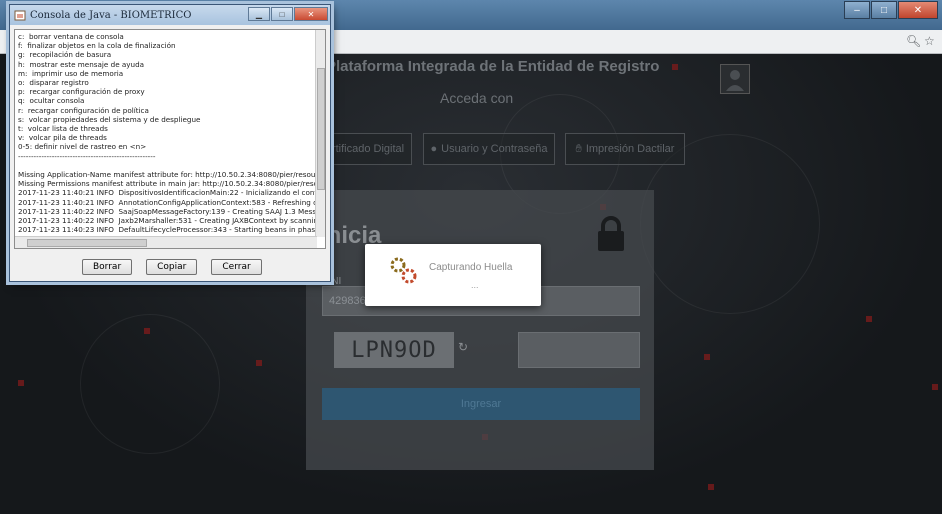  I want to click on console-line: o: disparar registro, so click(53, 83).